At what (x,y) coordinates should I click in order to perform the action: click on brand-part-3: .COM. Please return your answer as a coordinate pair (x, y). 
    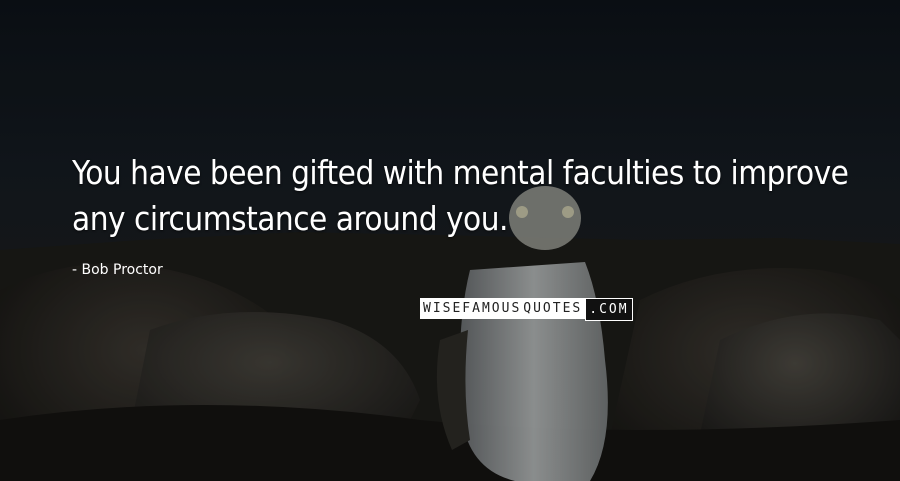
    Looking at the image, I should click on (609, 309).